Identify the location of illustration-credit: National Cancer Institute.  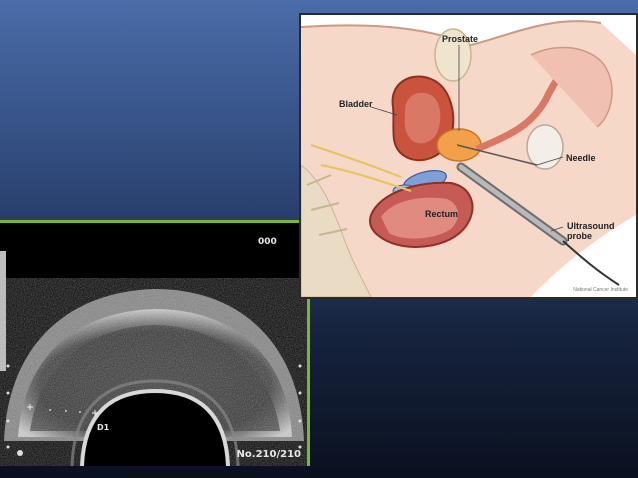
(600, 290).